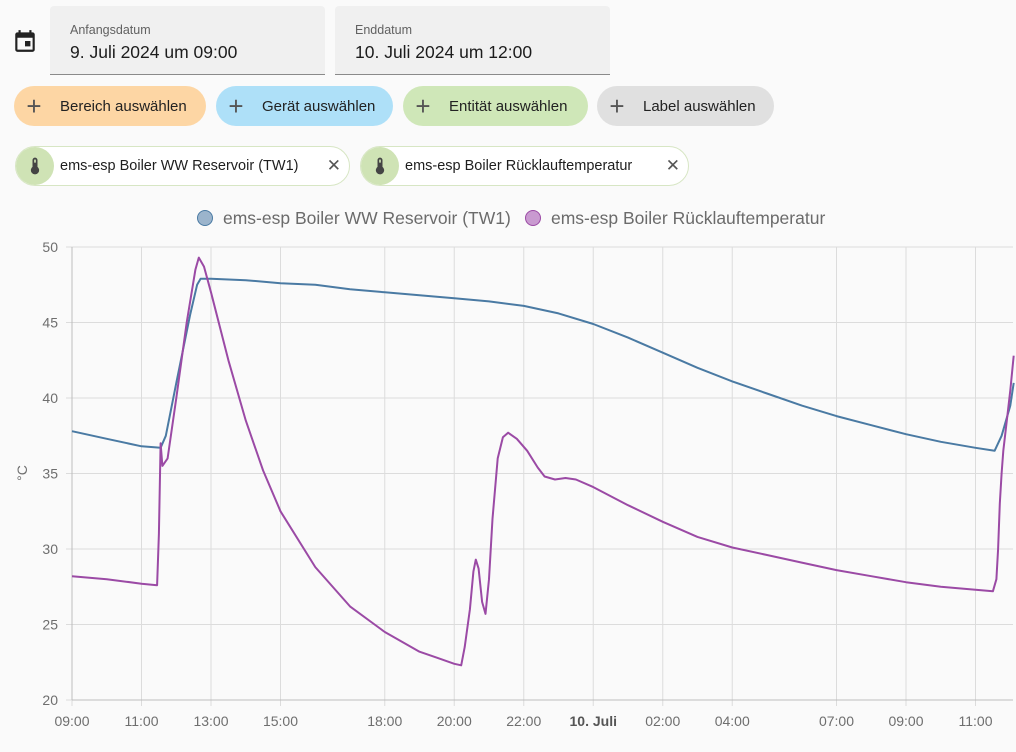 The width and height of the screenshot is (1016, 752). I want to click on x-tick-label: 20:00, so click(454, 721).